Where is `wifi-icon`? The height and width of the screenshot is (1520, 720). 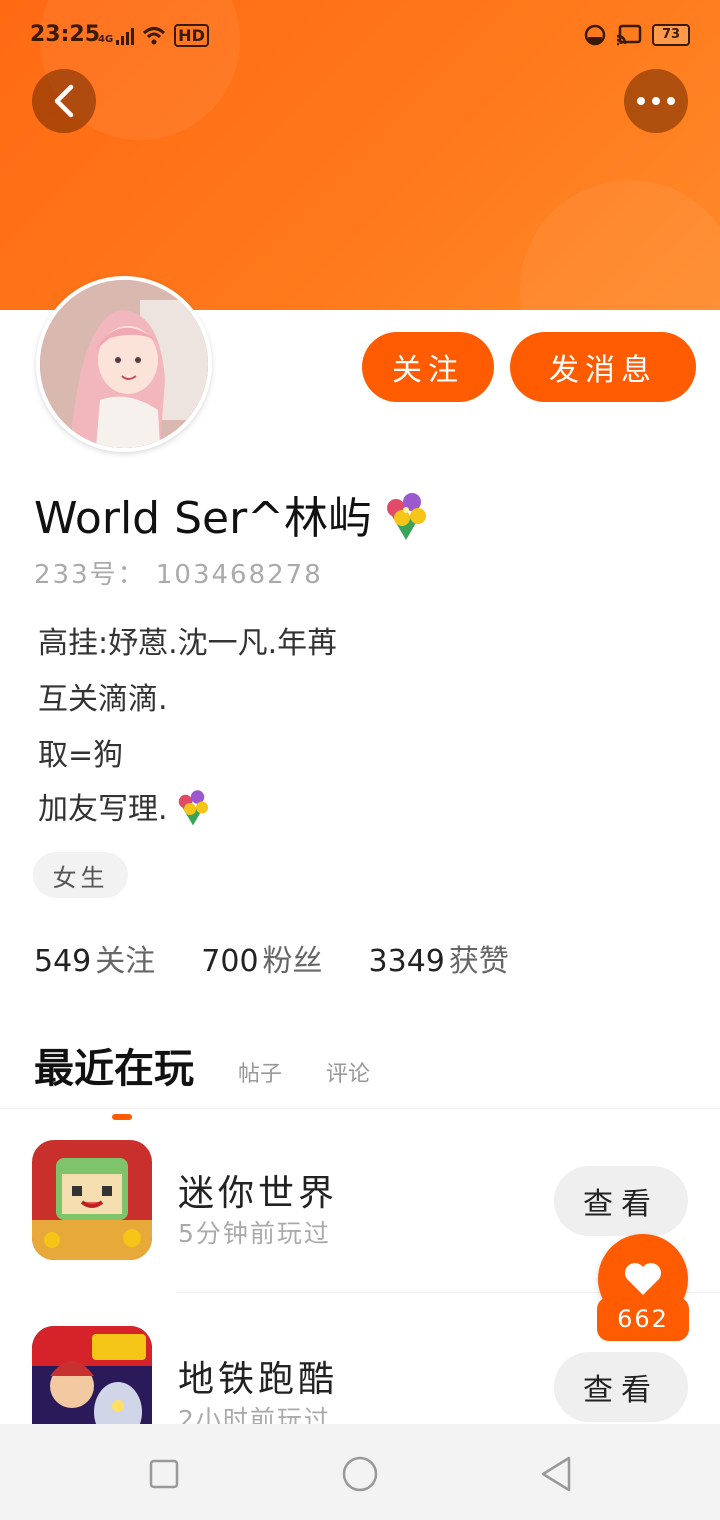 wifi-icon is located at coordinates (154, 35).